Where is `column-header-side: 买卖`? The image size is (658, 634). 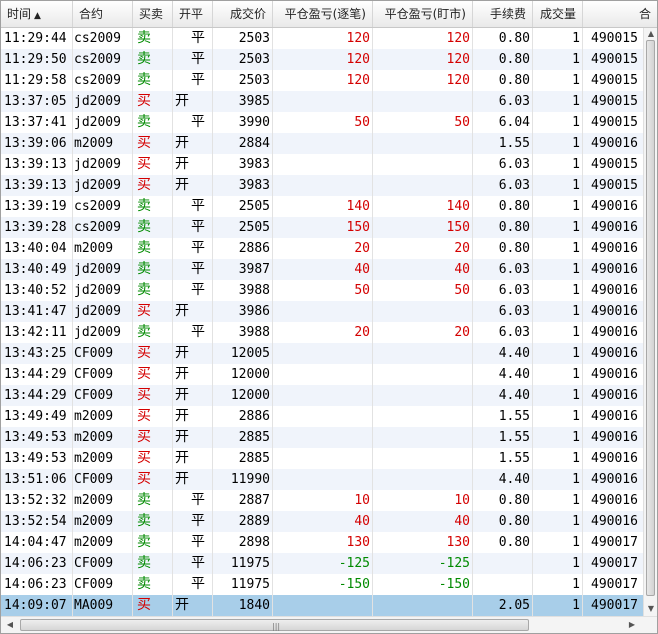
column-header-side: 买卖 is located at coordinates (153, 14).